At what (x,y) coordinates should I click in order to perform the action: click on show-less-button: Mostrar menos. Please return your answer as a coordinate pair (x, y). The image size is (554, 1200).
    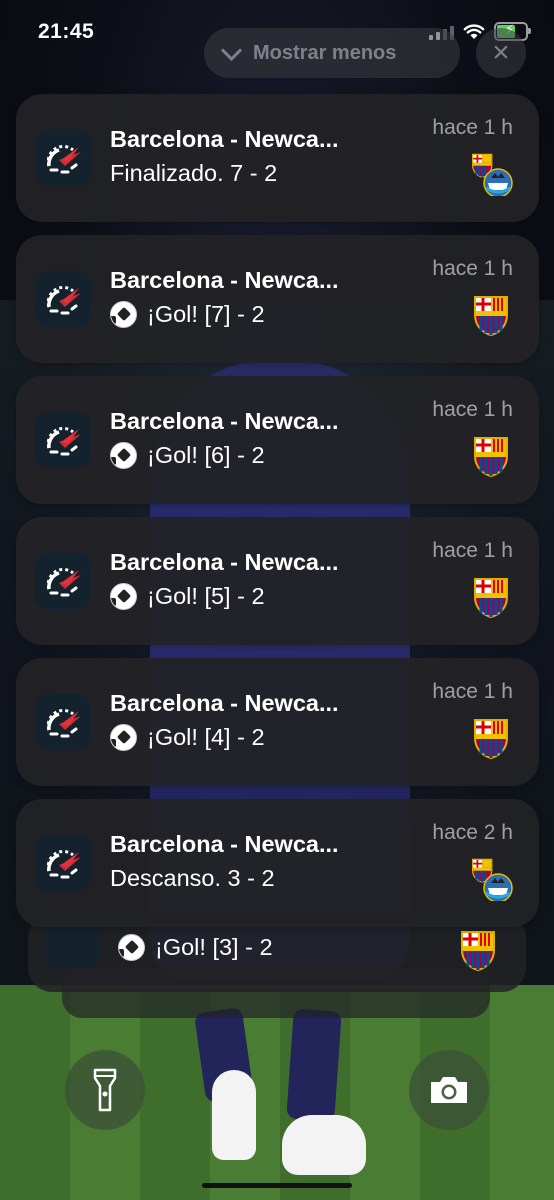
    Looking at the image, I should click on (332, 53).